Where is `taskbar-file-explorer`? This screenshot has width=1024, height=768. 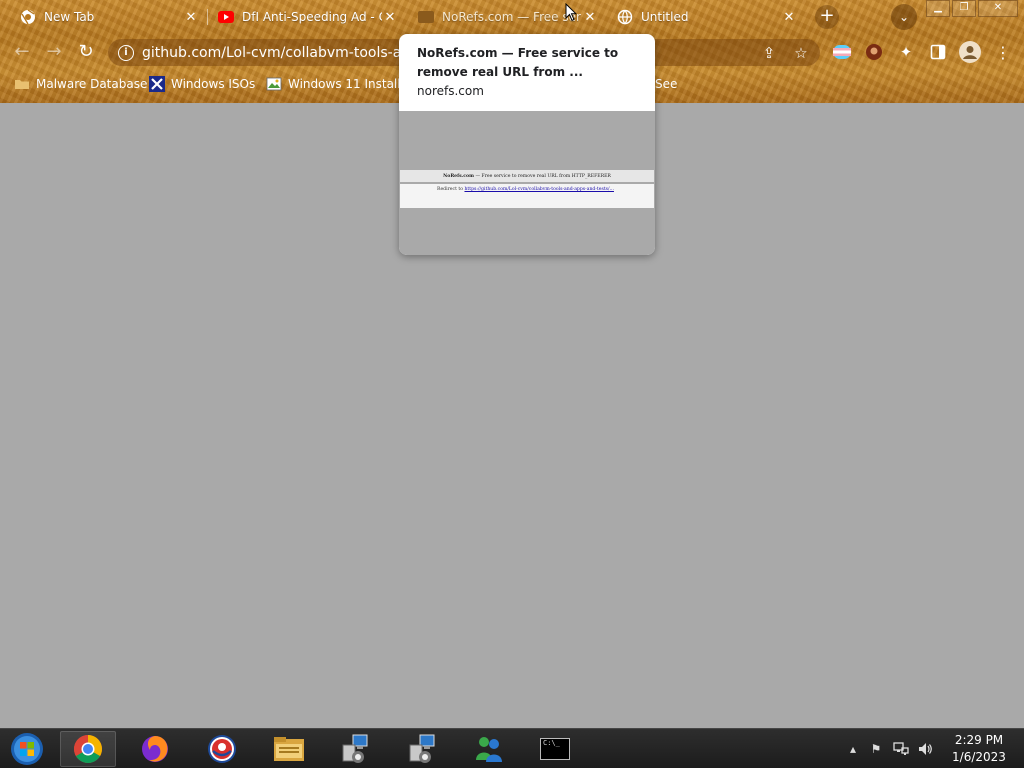 taskbar-file-explorer is located at coordinates (289, 749).